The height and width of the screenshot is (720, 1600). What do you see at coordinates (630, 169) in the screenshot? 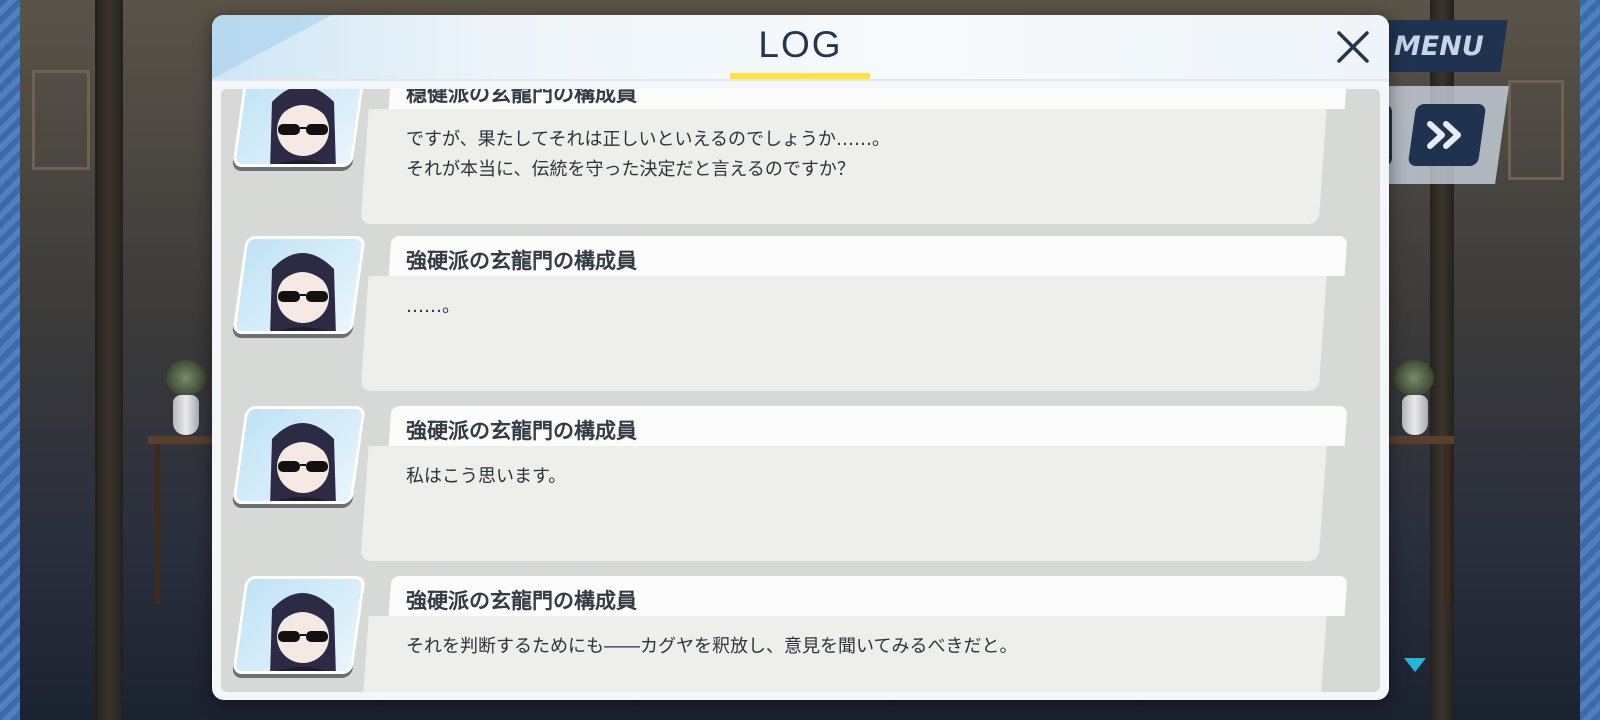
I see `dialogue-line: それが本当に、伝統を守った決定だと言えるのですか？` at bounding box center [630, 169].